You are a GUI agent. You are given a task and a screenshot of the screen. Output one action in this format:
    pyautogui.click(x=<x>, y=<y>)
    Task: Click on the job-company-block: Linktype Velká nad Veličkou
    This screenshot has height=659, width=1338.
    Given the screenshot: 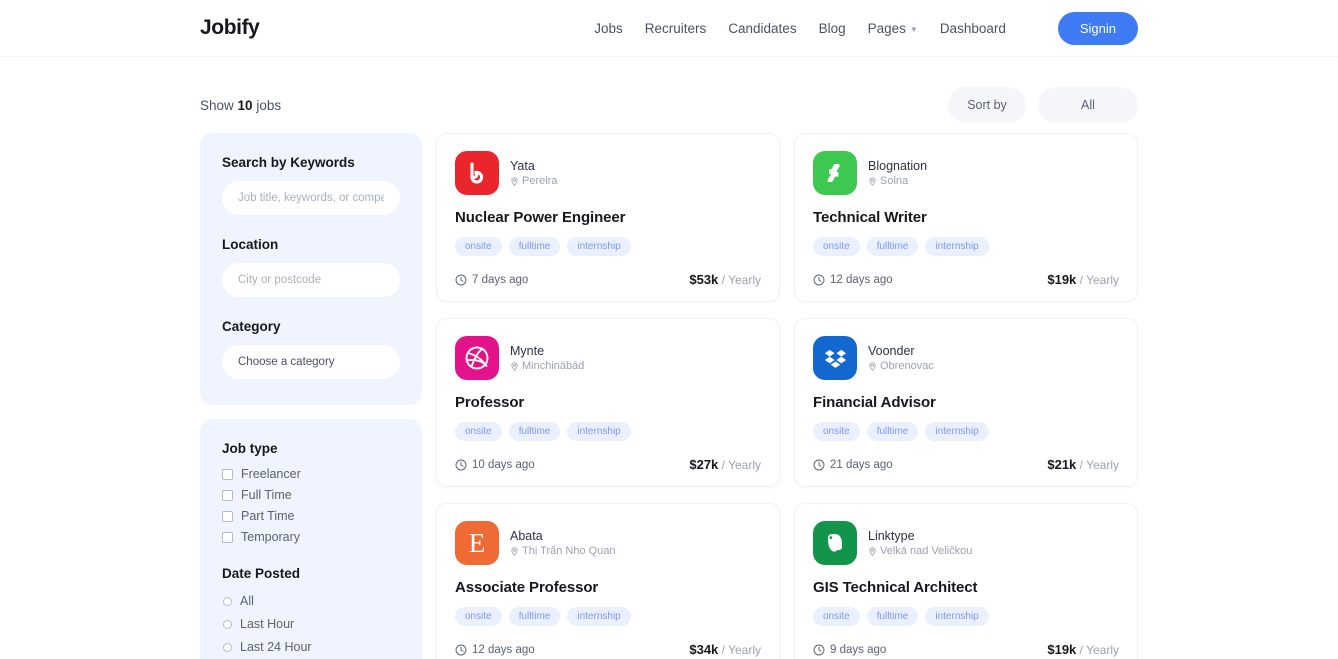 What is the action you would take?
    pyautogui.click(x=920, y=543)
    